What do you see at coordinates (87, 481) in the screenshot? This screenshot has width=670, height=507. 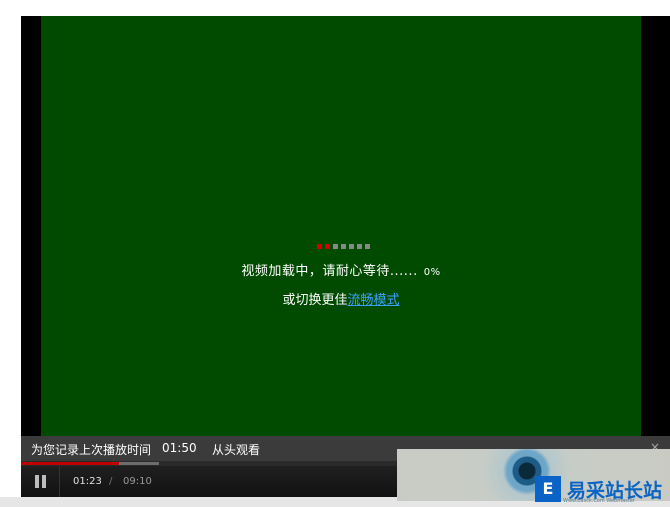 I see `current-time: 01:23` at bounding box center [87, 481].